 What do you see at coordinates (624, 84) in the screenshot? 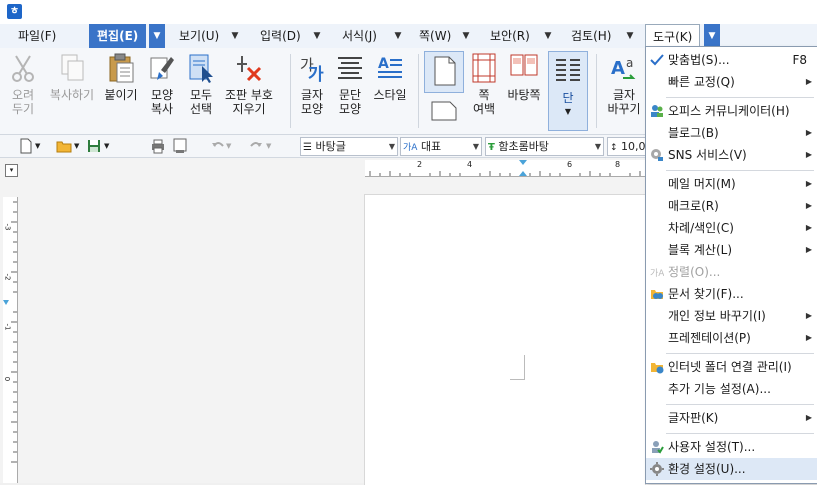
I see `char-replace-button: Aa 글자 바꾸기` at bounding box center [624, 84].